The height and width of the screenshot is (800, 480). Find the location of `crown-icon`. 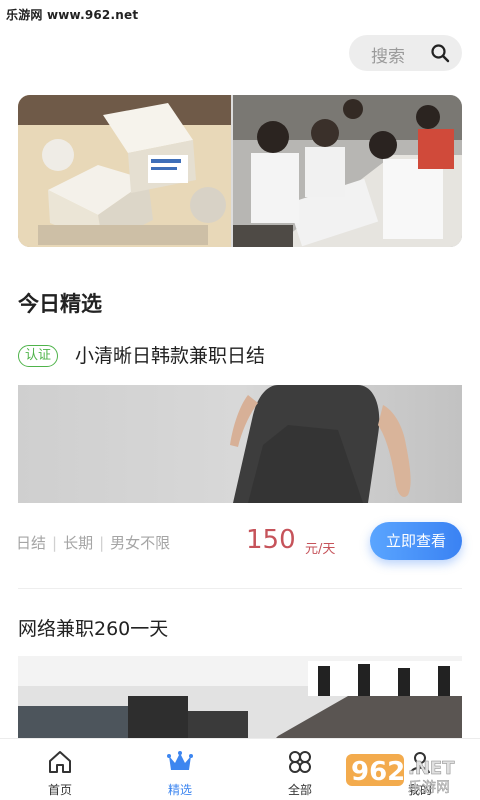

crown-icon is located at coordinates (180, 760).